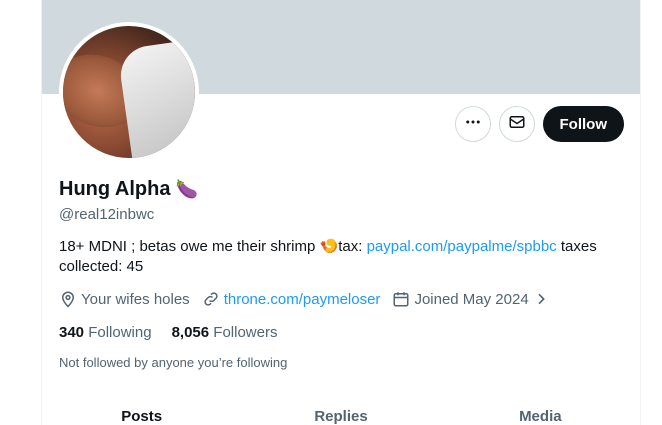 The width and height of the screenshot is (662, 425). What do you see at coordinates (225, 332) in the screenshot?
I see `followers-count: 8,056 Followers` at bounding box center [225, 332].